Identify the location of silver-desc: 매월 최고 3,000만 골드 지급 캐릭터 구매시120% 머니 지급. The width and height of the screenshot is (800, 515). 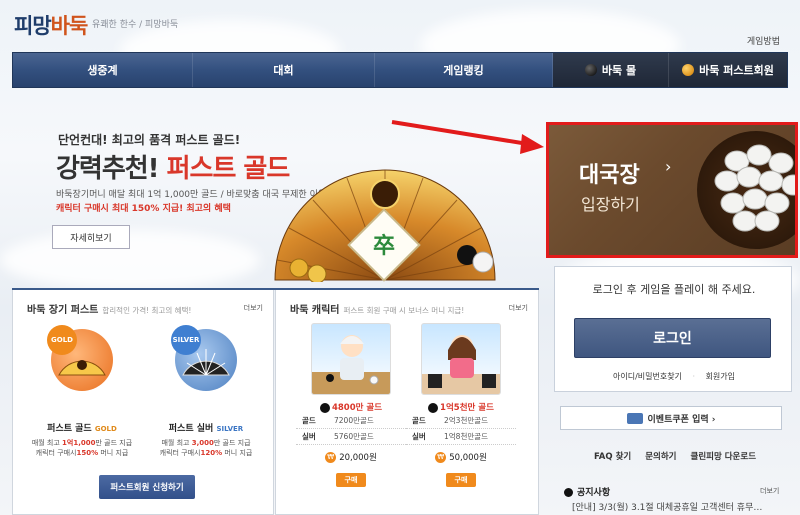
(206, 448).